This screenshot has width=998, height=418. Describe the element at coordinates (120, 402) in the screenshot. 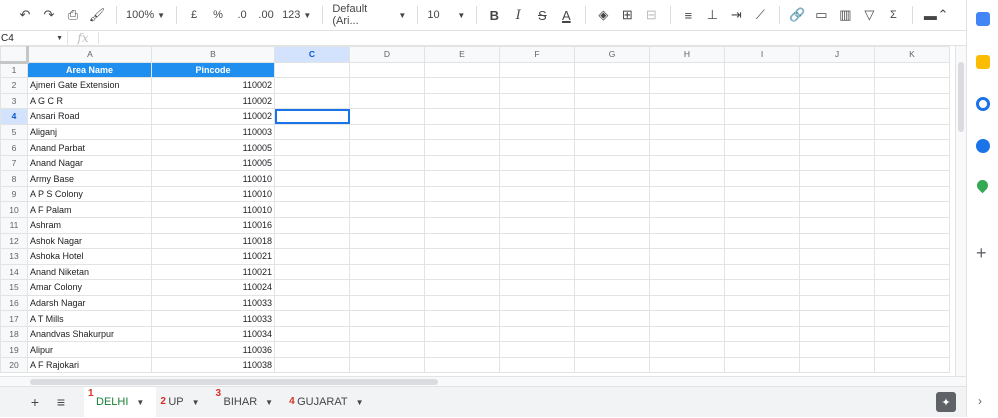

I see `sheet-tab-delhi: 1 DELHI ▼` at that location.